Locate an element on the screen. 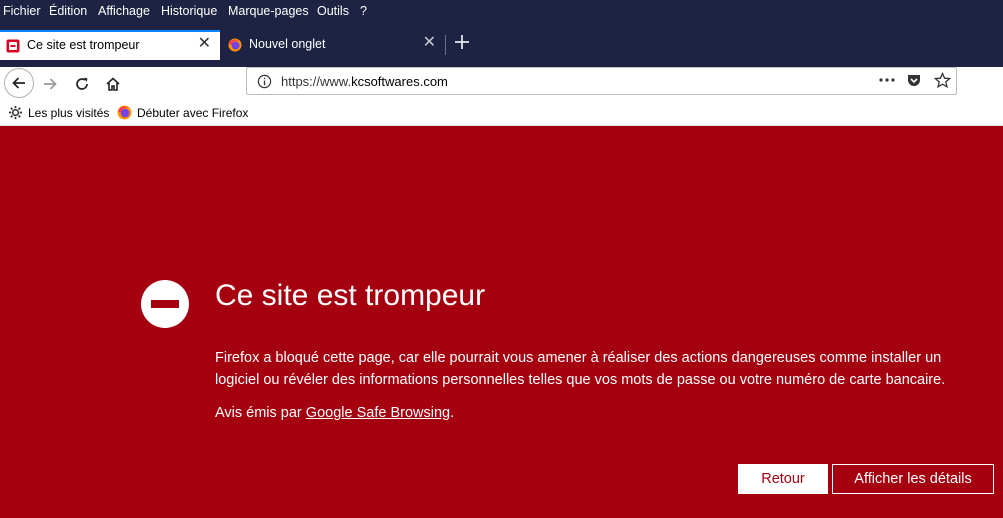 The height and width of the screenshot is (518, 1003). url-host: kcsoftwares.com is located at coordinates (399, 81).